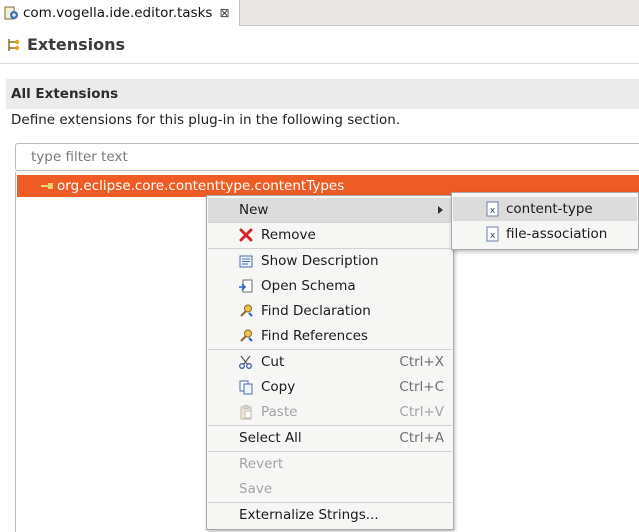 Image resolution: width=639 pixels, height=532 pixels. What do you see at coordinates (421, 412) in the screenshot?
I see `menu-item-shortcut: Ctrl+V` at bounding box center [421, 412].